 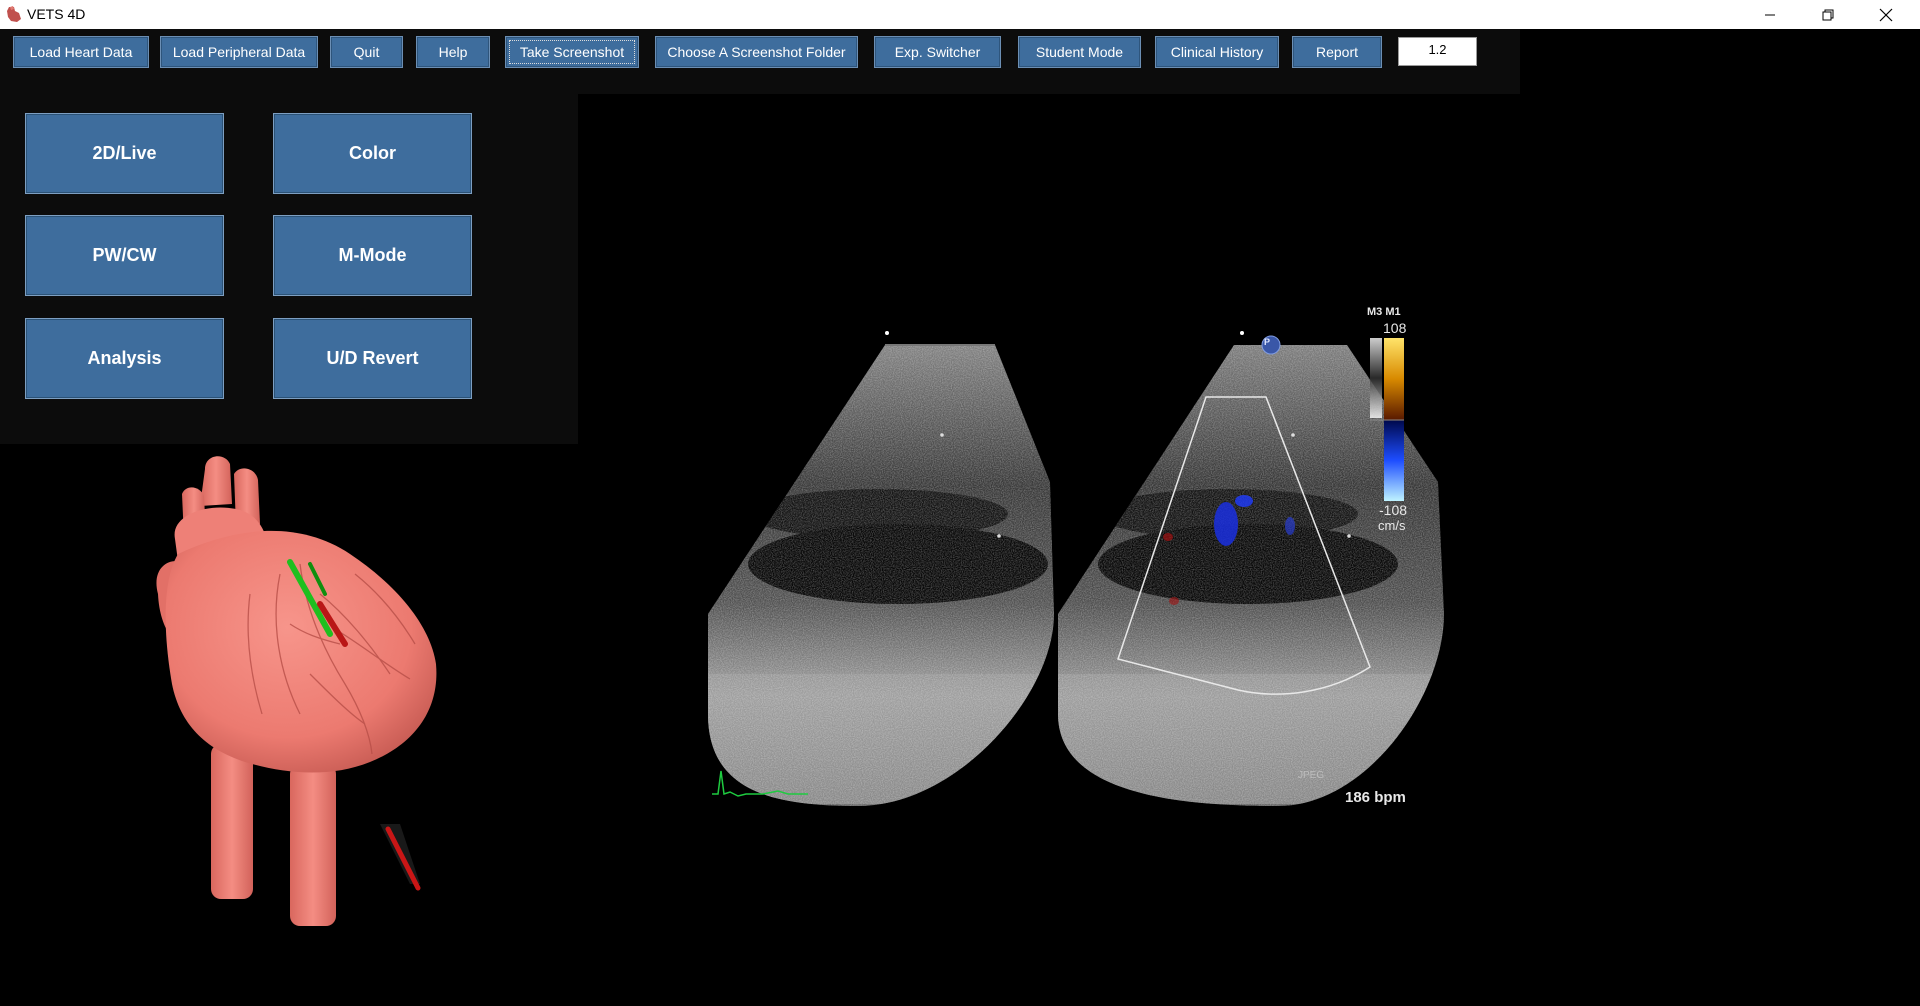 What do you see at coordinates (124, 153) in the screenshot?
I see `2d-live-button: 2D/Live` at bounding box center [124, 153].